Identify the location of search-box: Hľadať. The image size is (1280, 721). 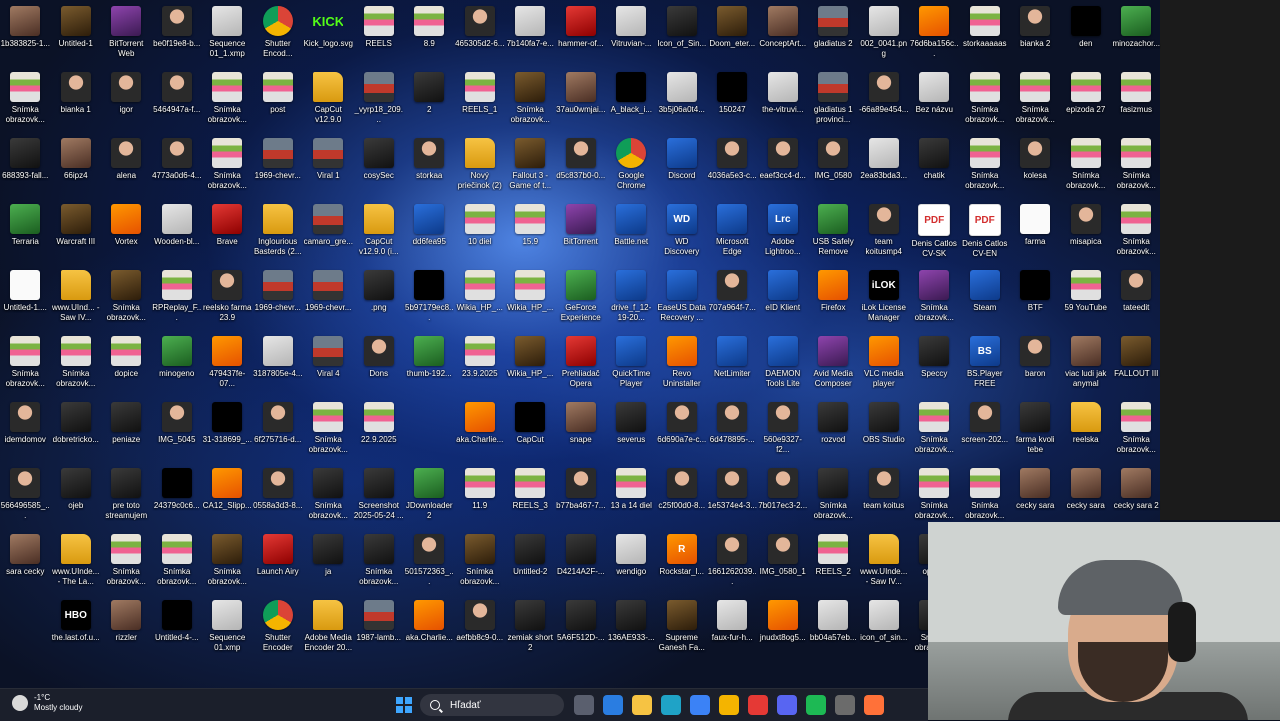
(492, 705).